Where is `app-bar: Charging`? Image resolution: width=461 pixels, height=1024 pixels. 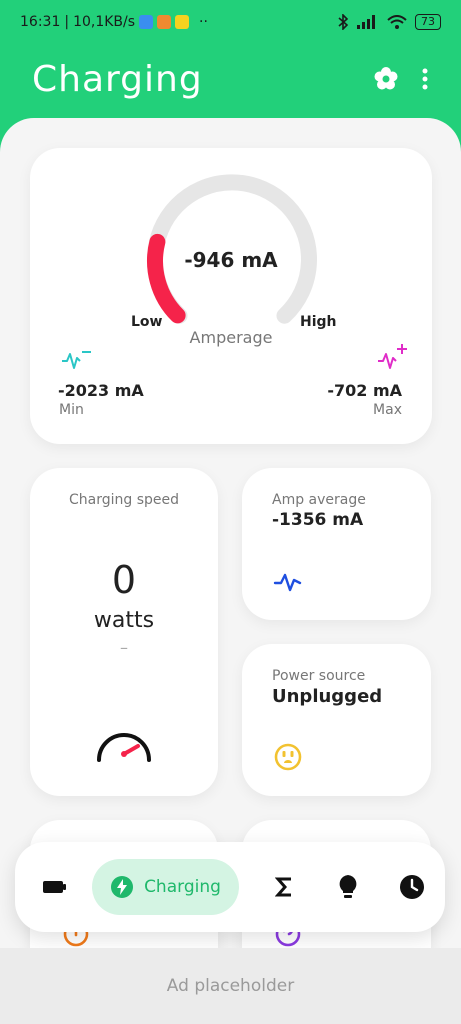 app-bar: Charging is located at coordinates (230, 79).